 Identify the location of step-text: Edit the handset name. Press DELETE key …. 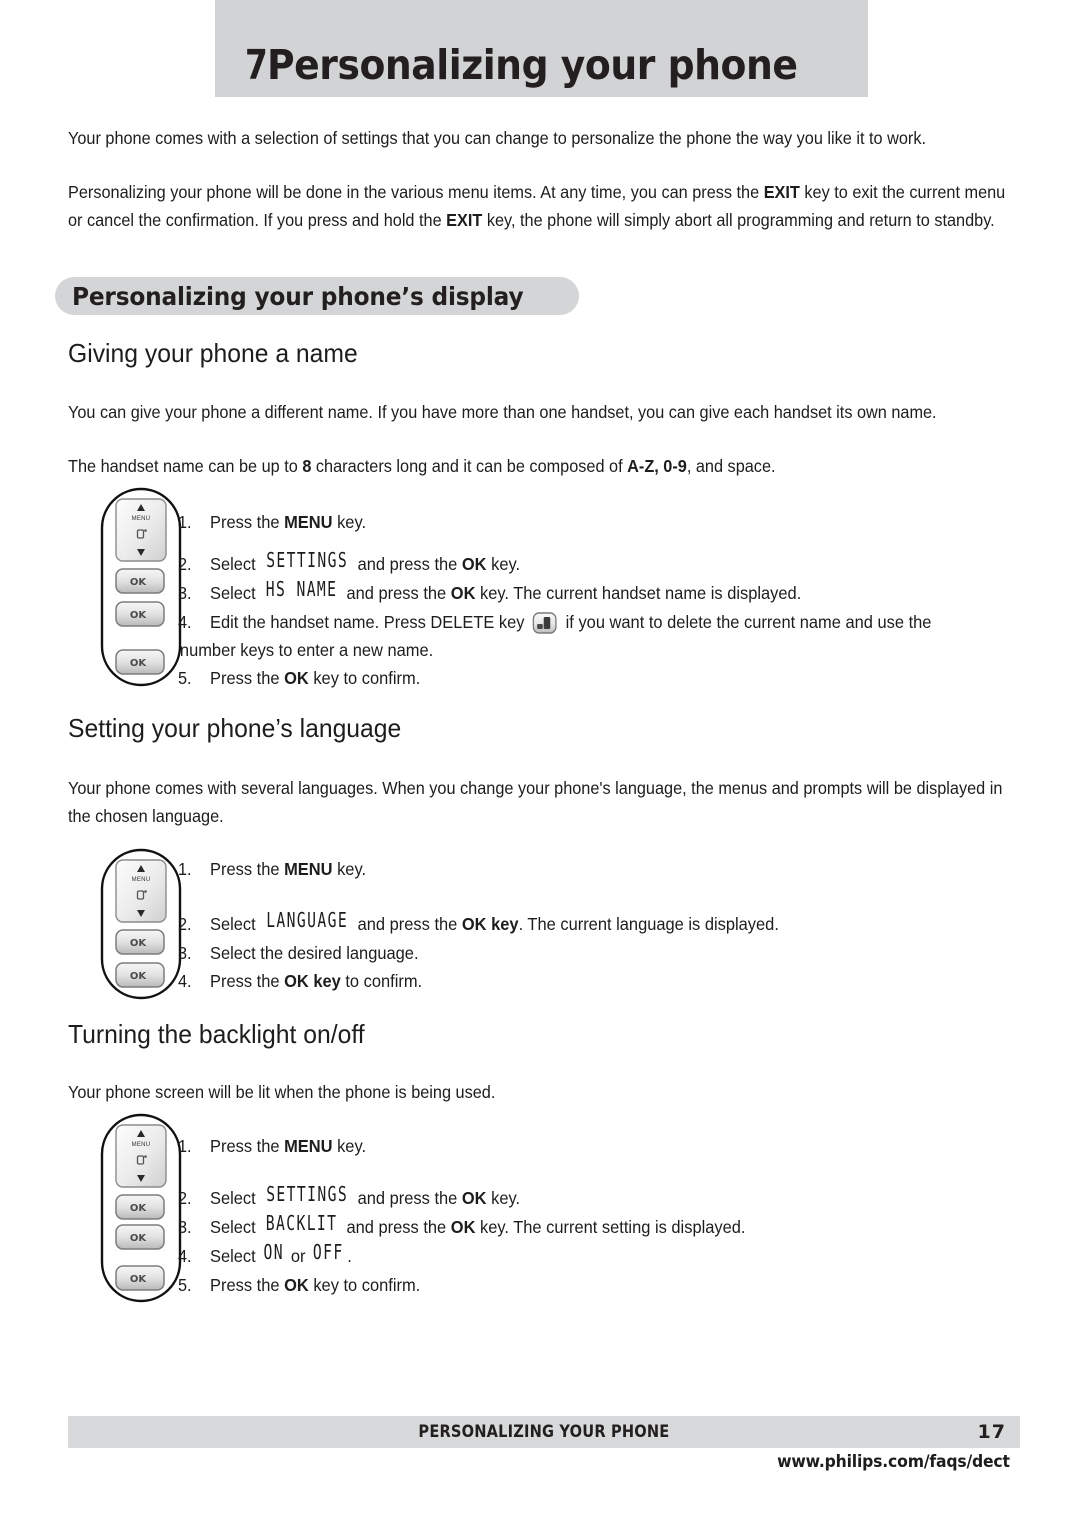
(584, 636).